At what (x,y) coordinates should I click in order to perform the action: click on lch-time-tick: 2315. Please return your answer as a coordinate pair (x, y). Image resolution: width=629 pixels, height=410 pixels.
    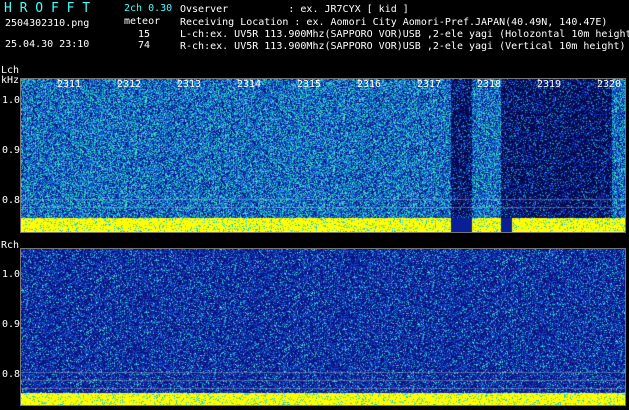
    Looking at the image, I should click on (309, 84).